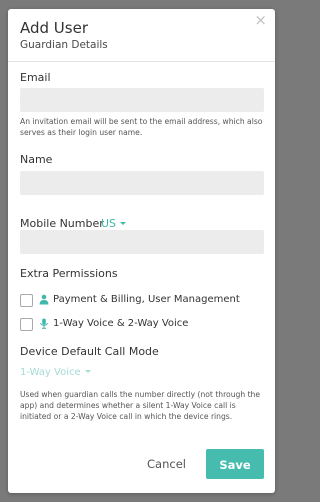 This screenshot has height=502, width=320. I want to click on name-label: Name, so click(36, 159).